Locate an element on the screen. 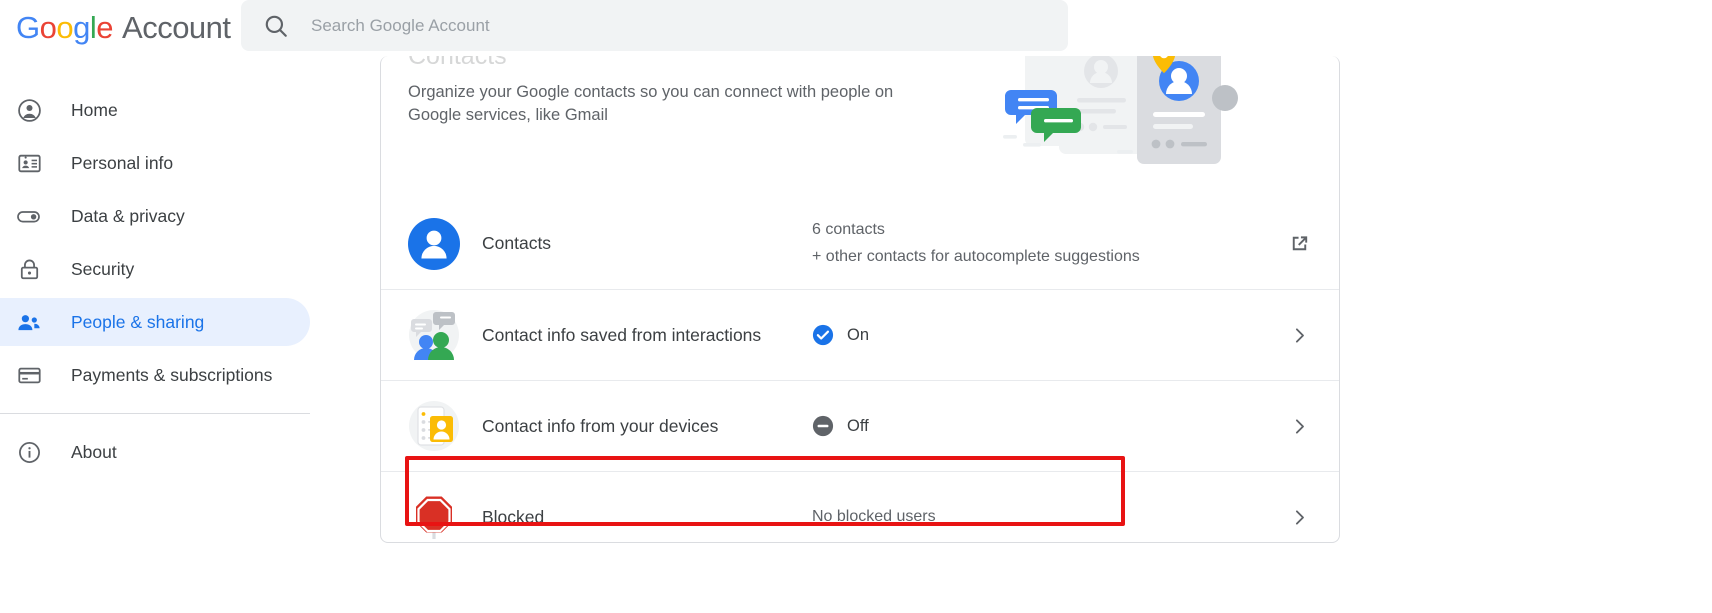  google-account-logo: Google Account is located at coordinates (123, 28).